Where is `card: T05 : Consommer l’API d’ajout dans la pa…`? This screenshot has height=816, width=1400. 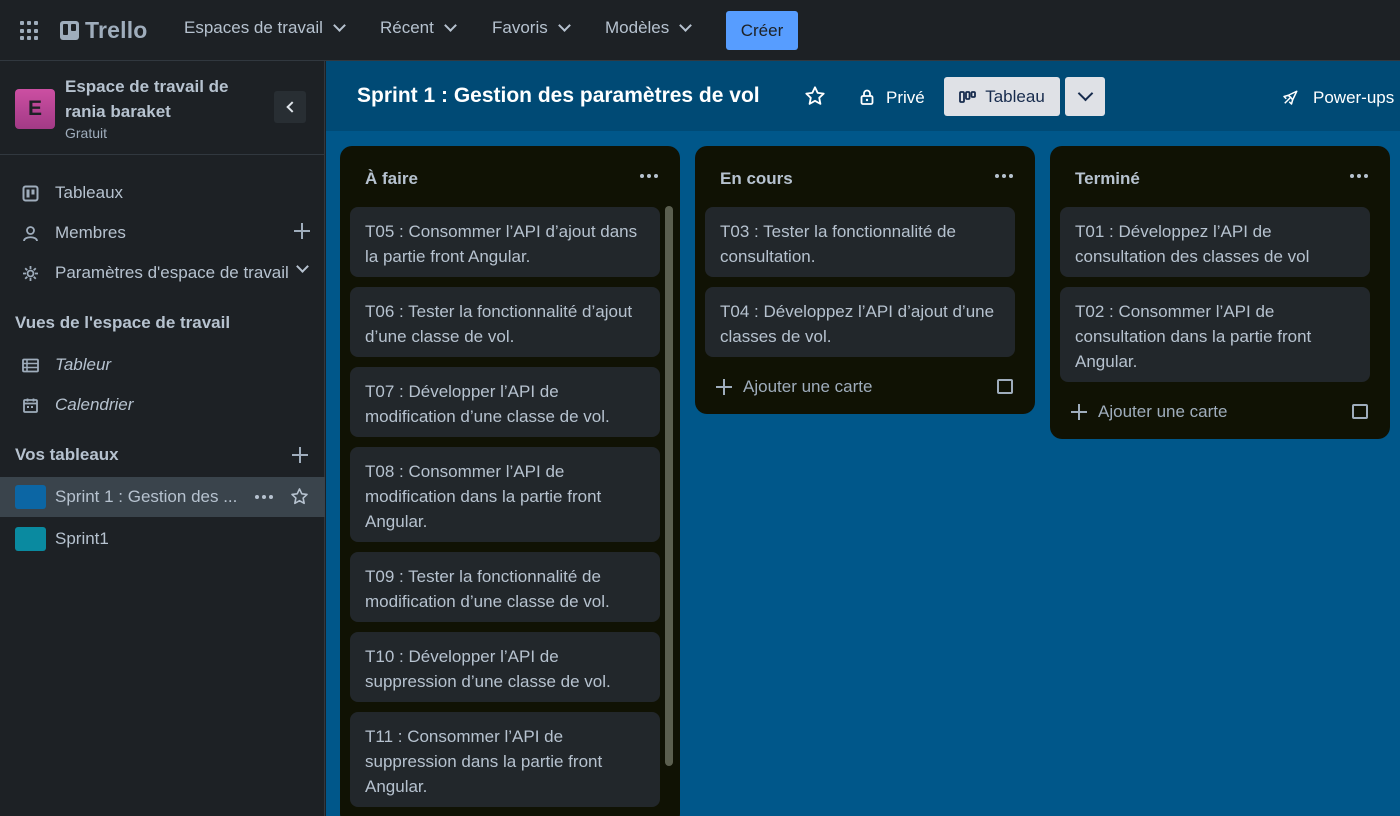
card: T05 : Consommer l’API d’ajout dans la pa… is located at coordinates (505, 242).